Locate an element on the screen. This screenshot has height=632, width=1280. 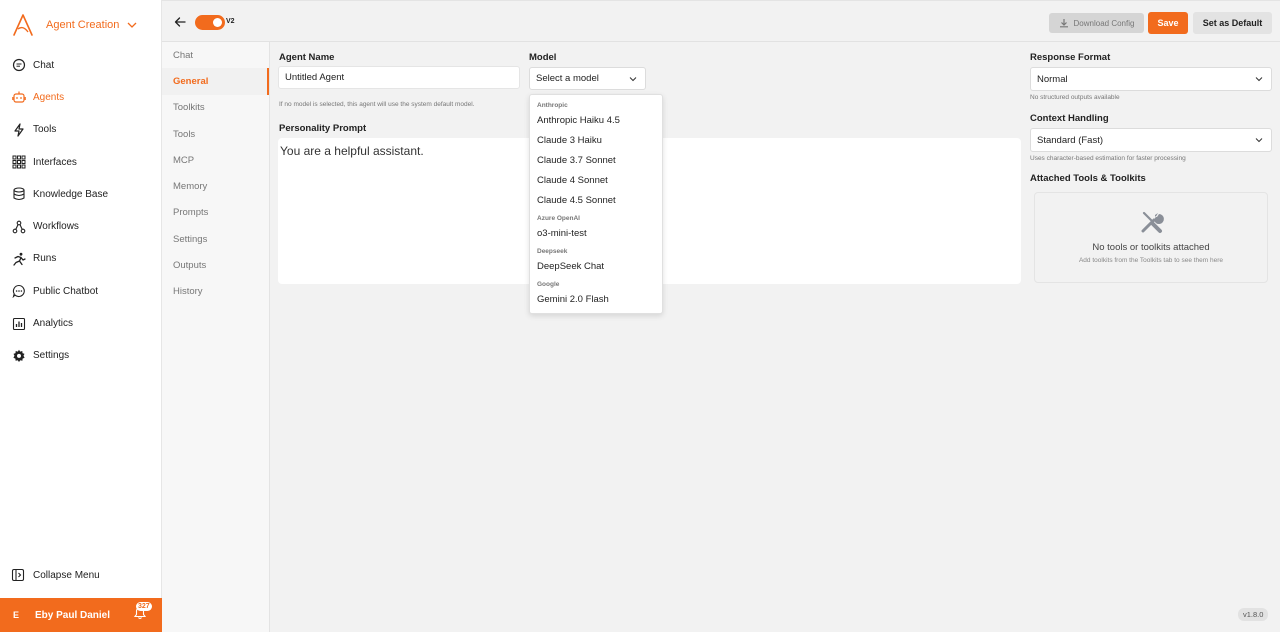
sidebar-item-chat: Chat is located at coordinates (81, 65).